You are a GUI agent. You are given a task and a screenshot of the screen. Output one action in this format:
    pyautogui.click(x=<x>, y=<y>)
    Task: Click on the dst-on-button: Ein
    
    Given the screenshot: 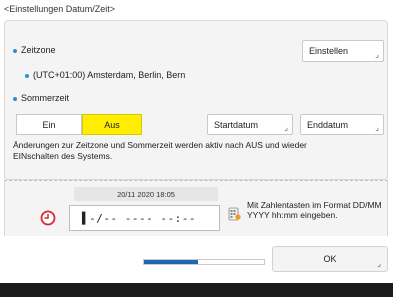 What is the action you would take?
    pyautogui.click(x=49, y=124)
    